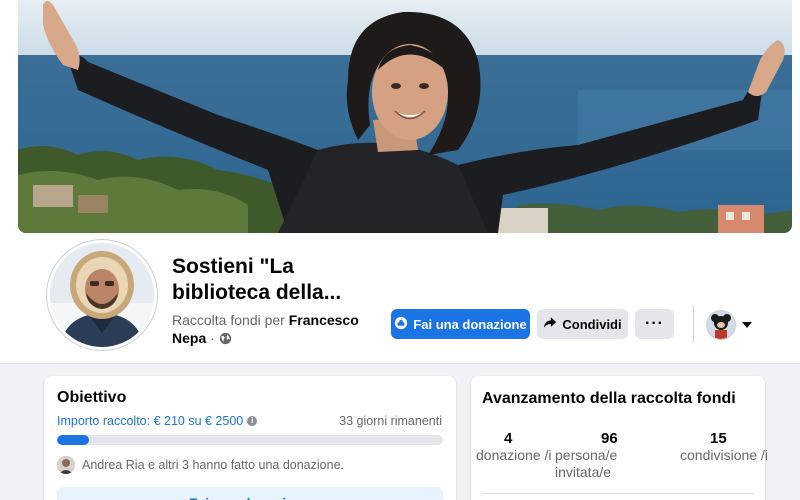 The image size is (800, 500). Describe the element at coordinates (277, 330) in the screenshot. I see `fundraiser-subtitle: Raccolta fondi per Francesco Nepa ·` at that location.